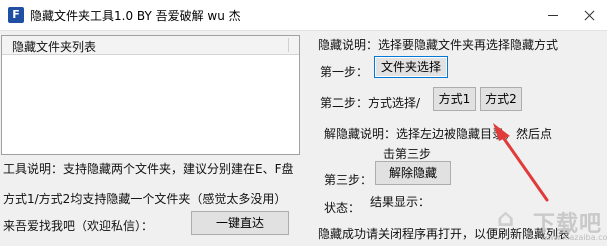 The height and width of the screenshot is (246, 607). Describe the element at coordinates (552, 223) in the screenshot. I see `watermark: ⌂ 下载吧 www.xiazaiba.com` at that location.